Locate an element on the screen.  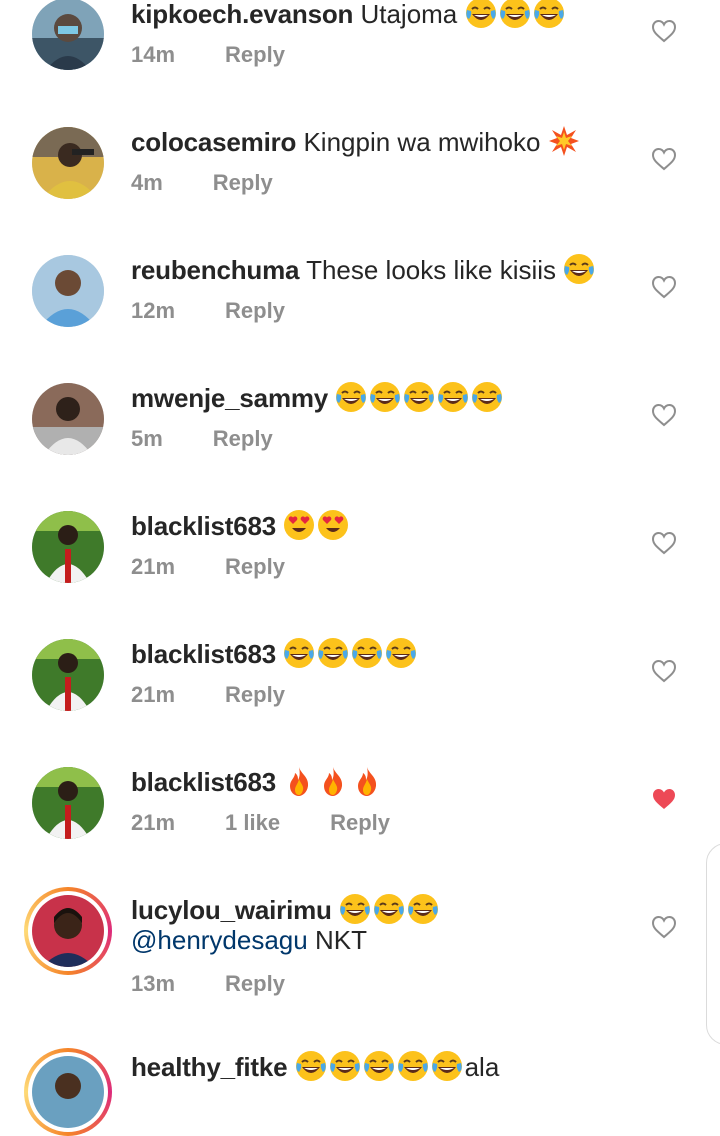
side-panel-edge is located at coordinates (713, 944).